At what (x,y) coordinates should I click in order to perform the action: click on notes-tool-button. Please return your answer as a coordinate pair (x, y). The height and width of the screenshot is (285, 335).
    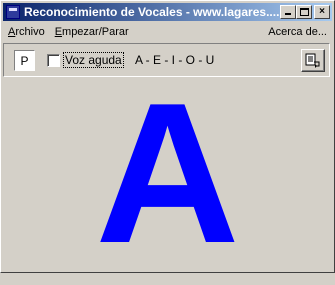
    Looking at the image, I should click on (313, 60).